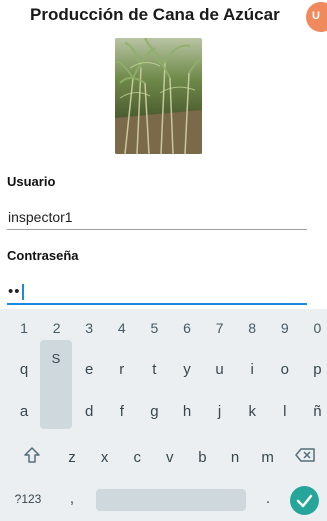  Describe the element at coordinates (89, 328) in the screenshot. I see `key-3: 3` at that location.